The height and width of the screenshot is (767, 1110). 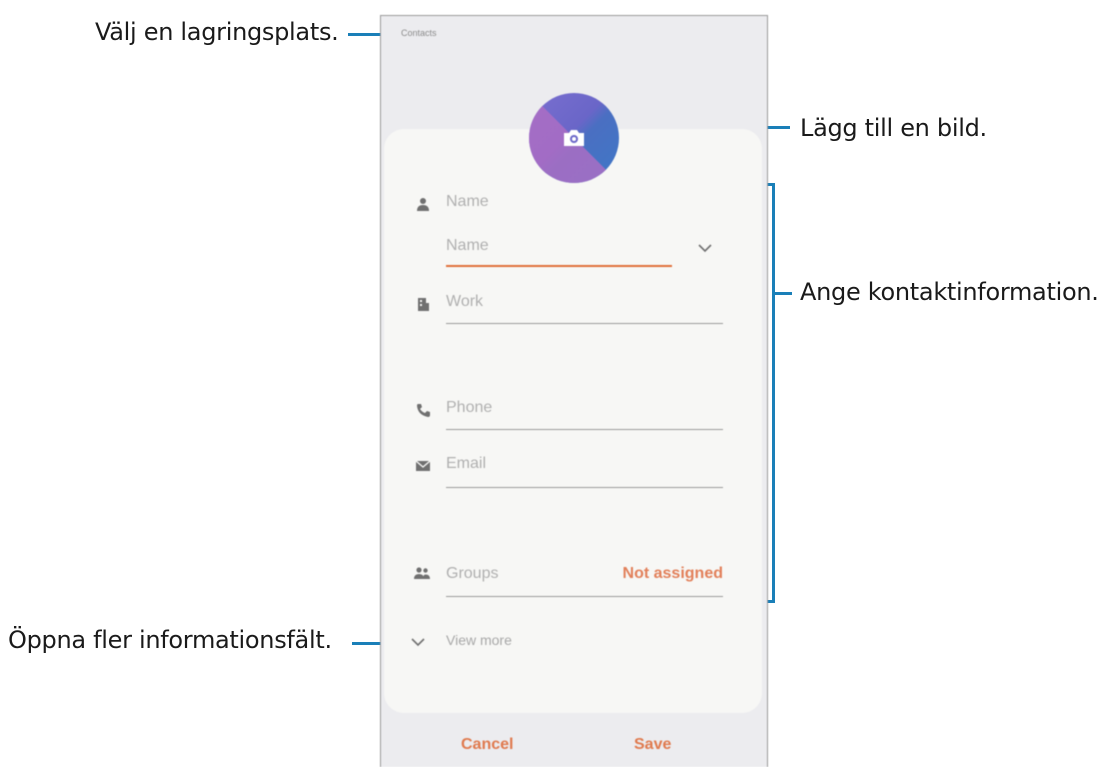 What do you see at coordinates (469, 408) in the screenshot?
I see `phone-input: Phone` at bounding box center [469, 408].